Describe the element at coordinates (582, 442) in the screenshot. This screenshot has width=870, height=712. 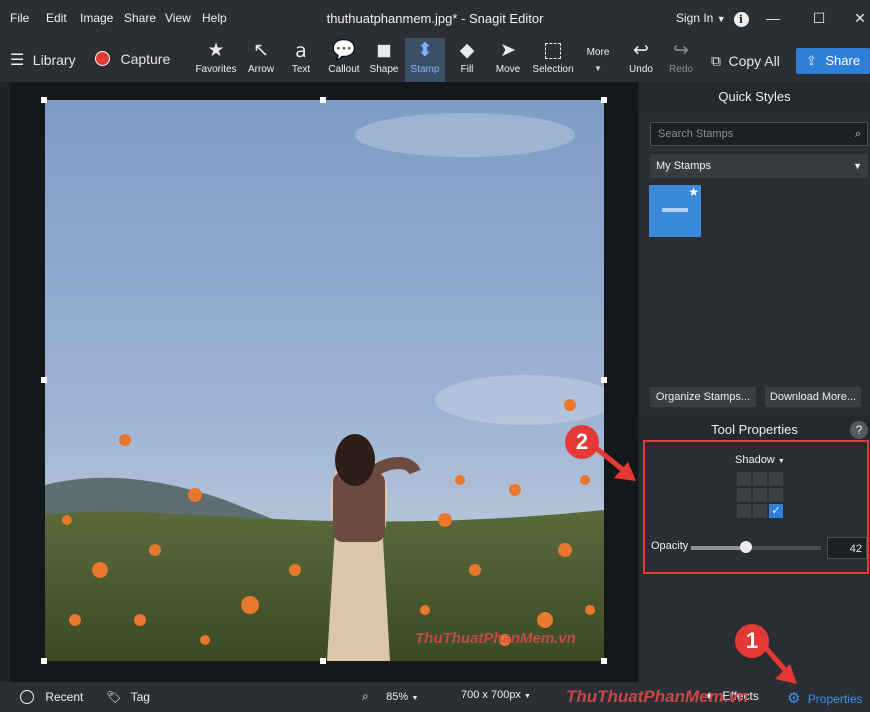
I see `annotation-badge-2: 2` at that location.